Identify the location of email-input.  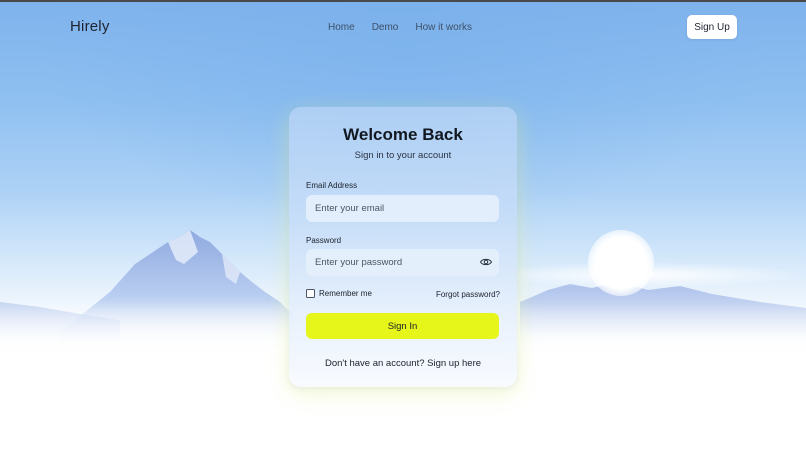
(395, 208).